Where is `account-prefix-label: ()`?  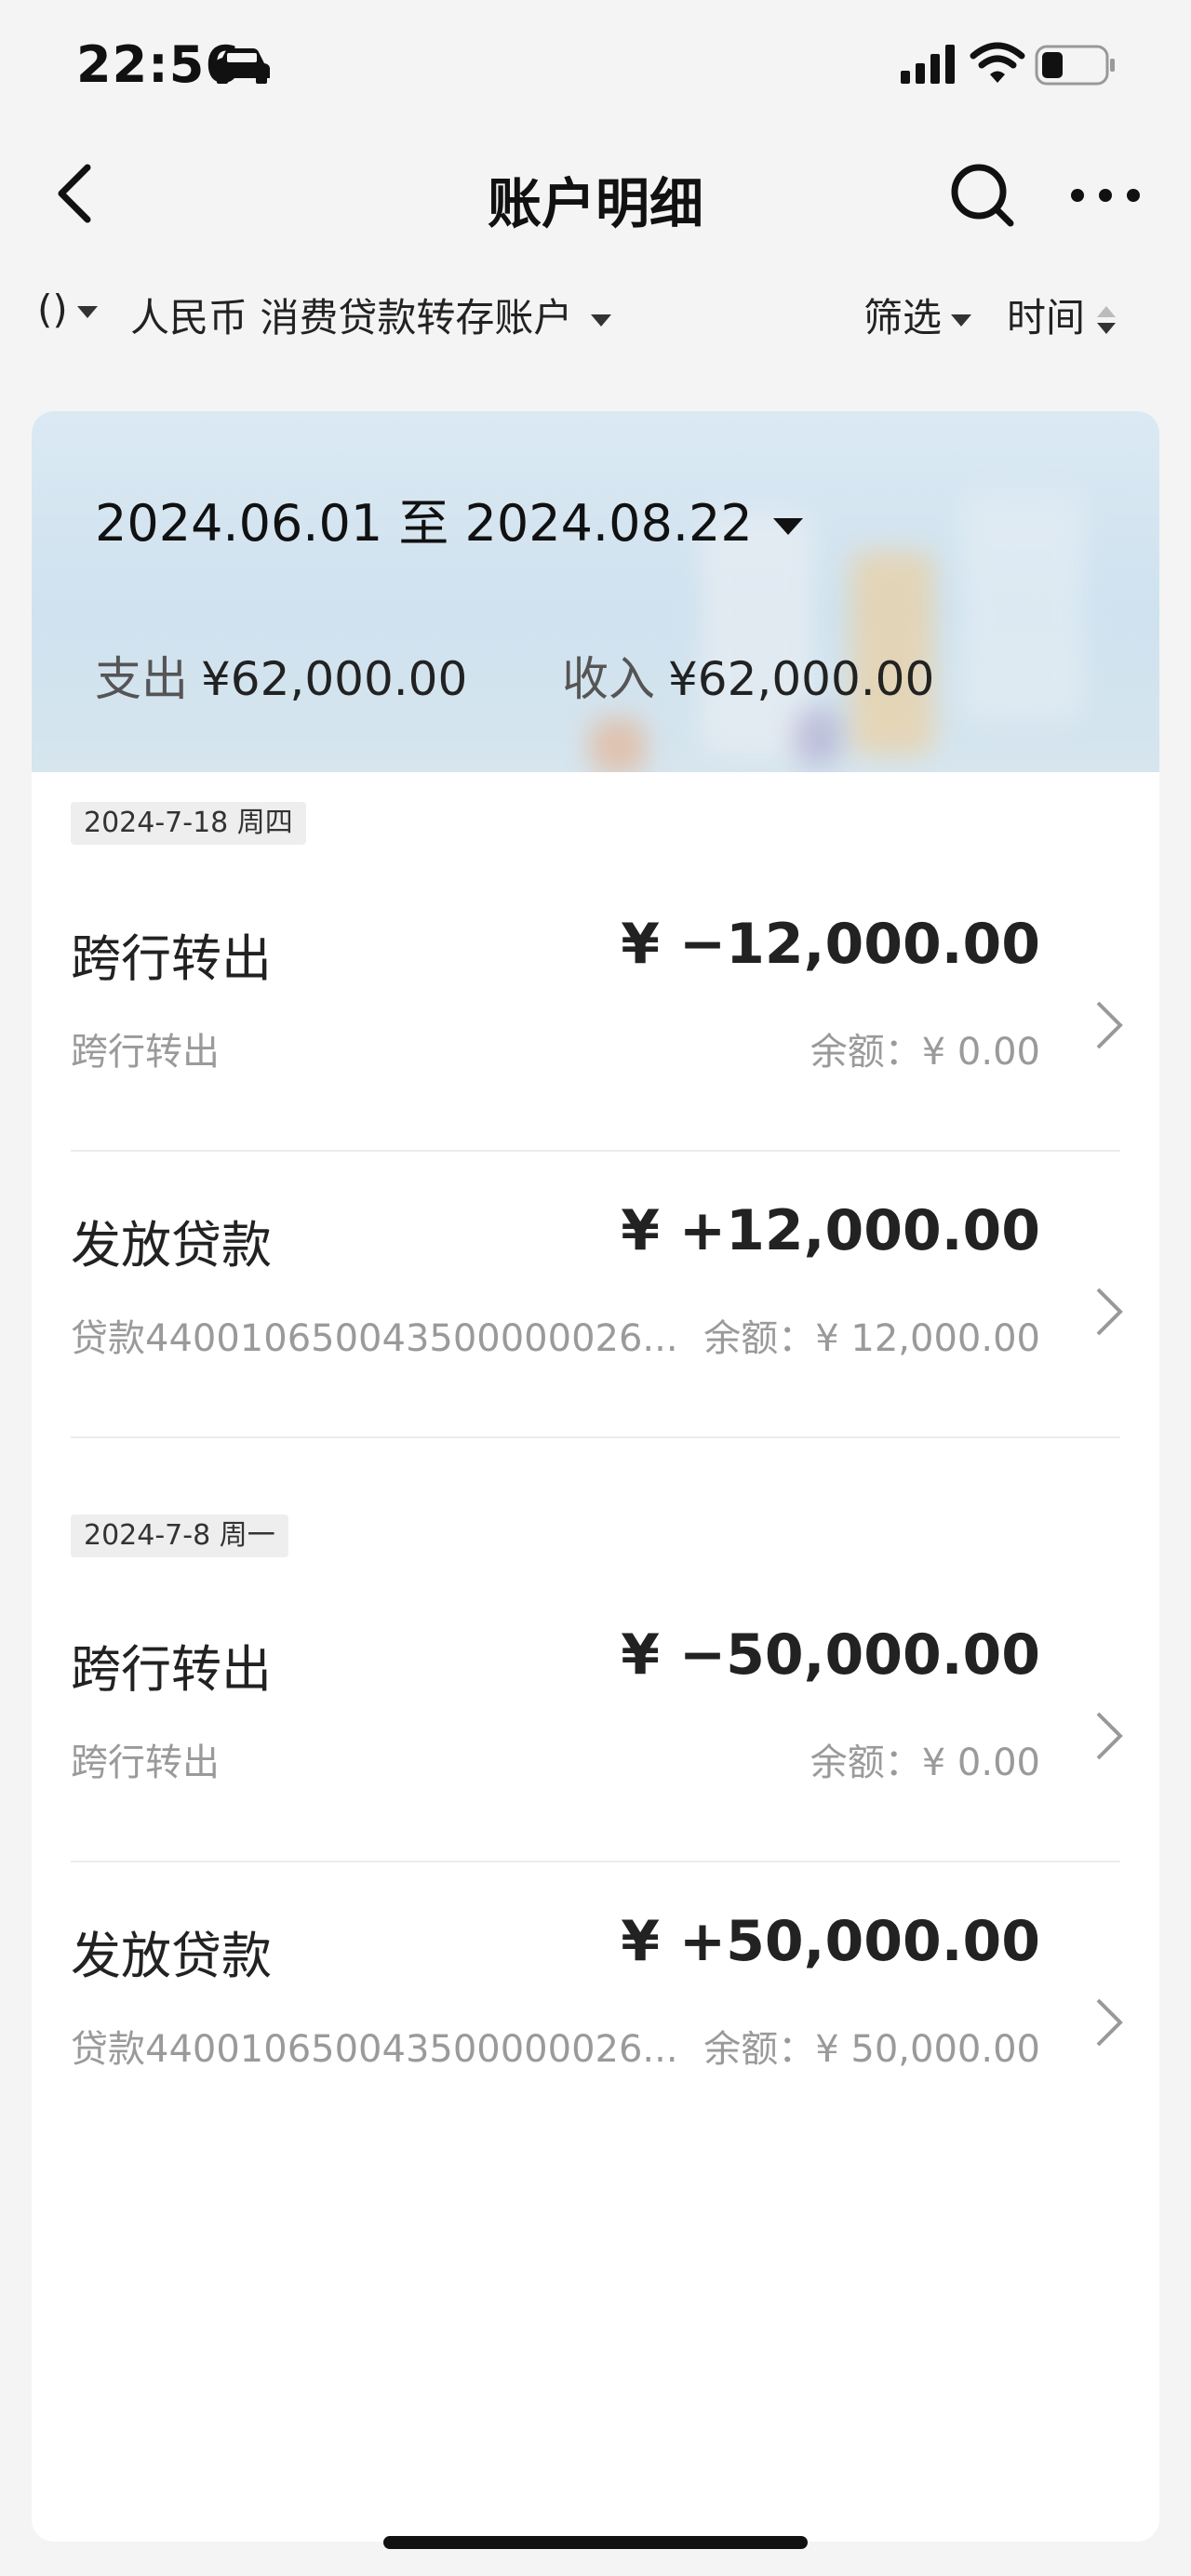
account-prefix-label: () is located at coordinates (52, 309).